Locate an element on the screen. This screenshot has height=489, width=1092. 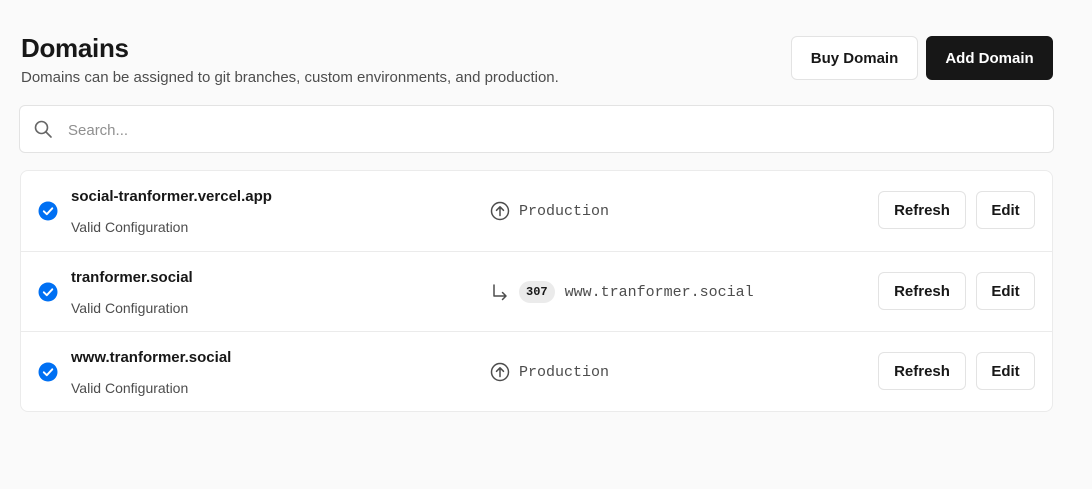
add-domain-button: Add Domain is located at coordinates (989, 58).